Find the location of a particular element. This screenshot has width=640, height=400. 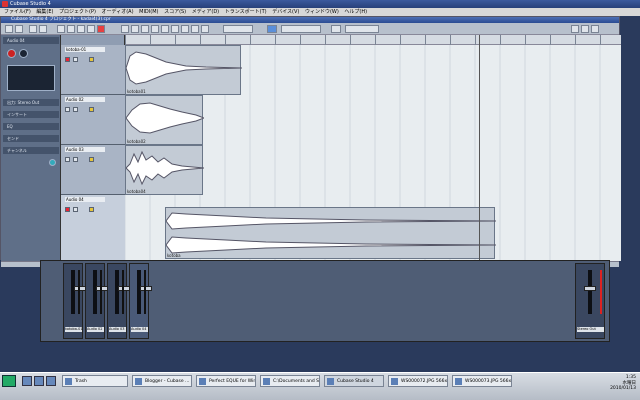

system-clock: 1:35 水曜日 2010/01/13 is located at coordinates (616, 387).